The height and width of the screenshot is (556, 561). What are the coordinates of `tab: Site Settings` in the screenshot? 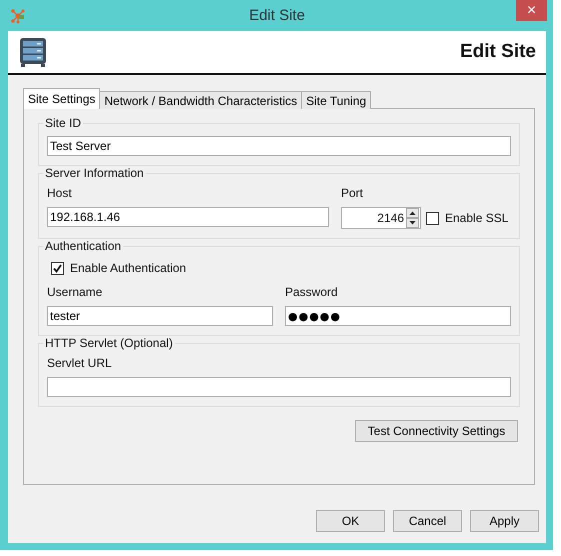 It's located at (61, 98).